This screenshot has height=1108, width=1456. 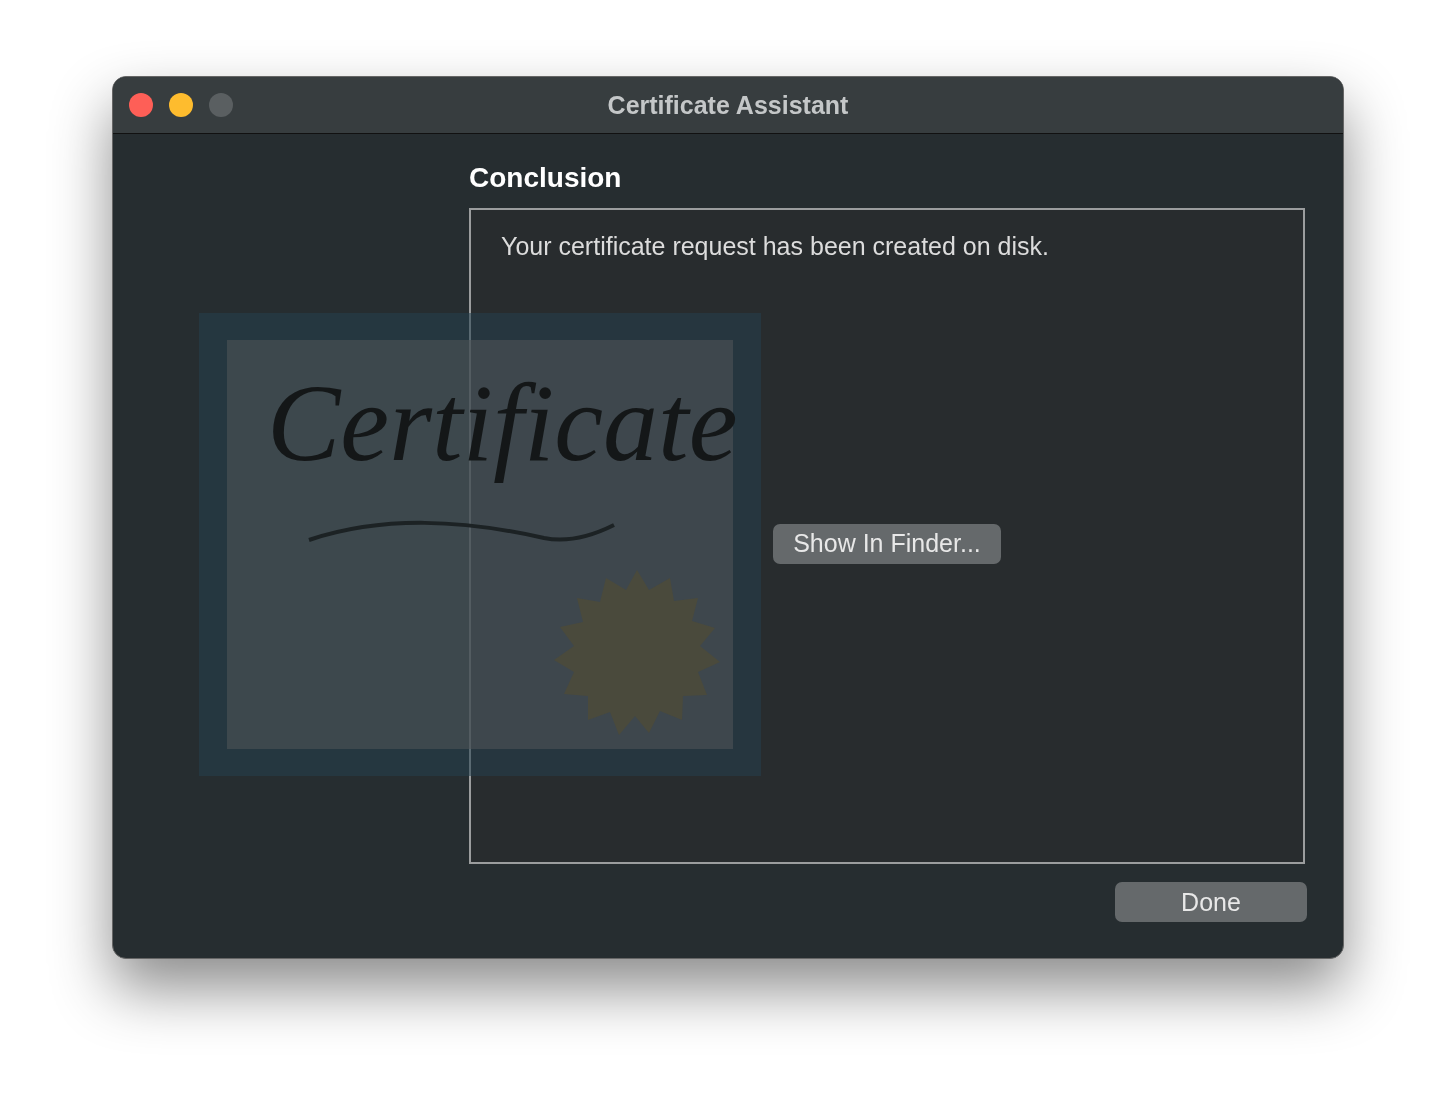 What do you see at coordinates (776, 246) in the screenshot?
I see `message-text: Your certificate request has been created on disk.` at bounding box center [776, 246].